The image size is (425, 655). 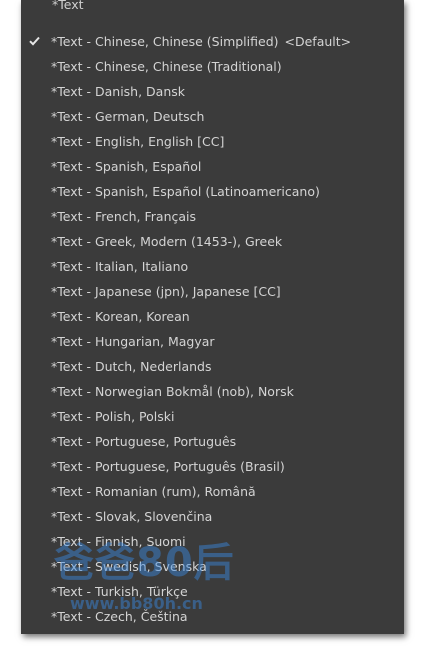 I want to click on menu-item-label: *Text - Chinese, Chinese (Simplified), so click(x=165, y=41).